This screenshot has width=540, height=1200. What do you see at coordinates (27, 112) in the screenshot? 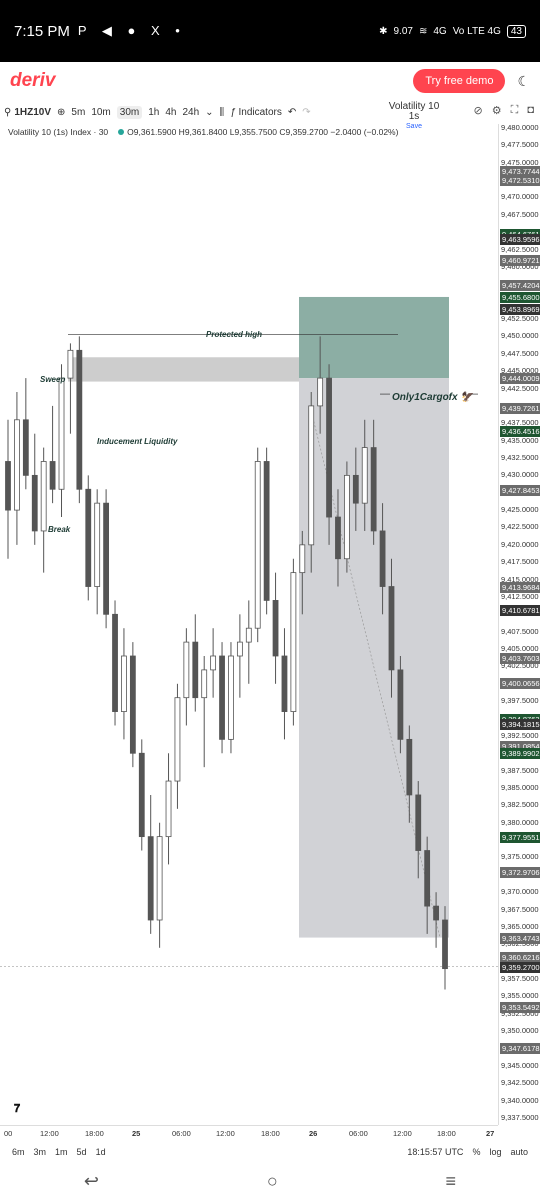
I see `symbol-search: ⚲ 1HZ10V` at bounding box center [27, 112].